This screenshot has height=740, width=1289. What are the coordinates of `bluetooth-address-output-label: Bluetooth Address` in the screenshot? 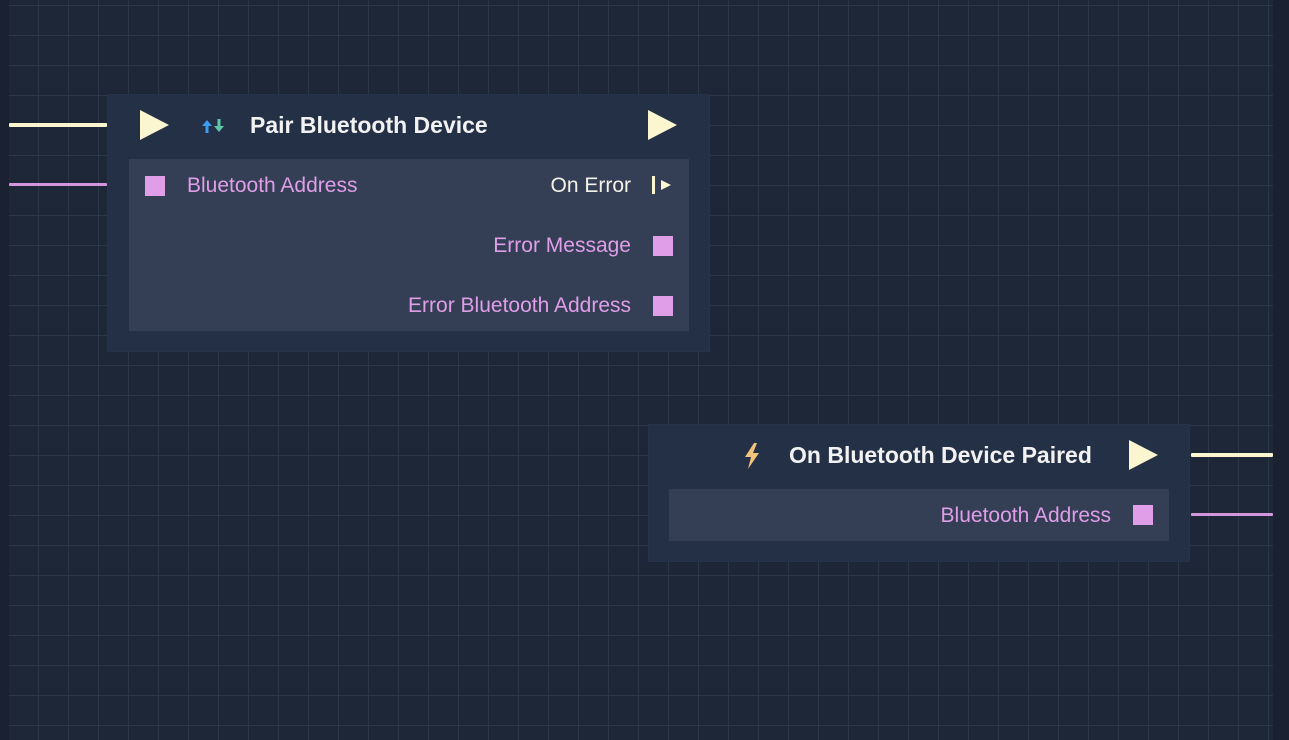 It's located at (1025, 515).